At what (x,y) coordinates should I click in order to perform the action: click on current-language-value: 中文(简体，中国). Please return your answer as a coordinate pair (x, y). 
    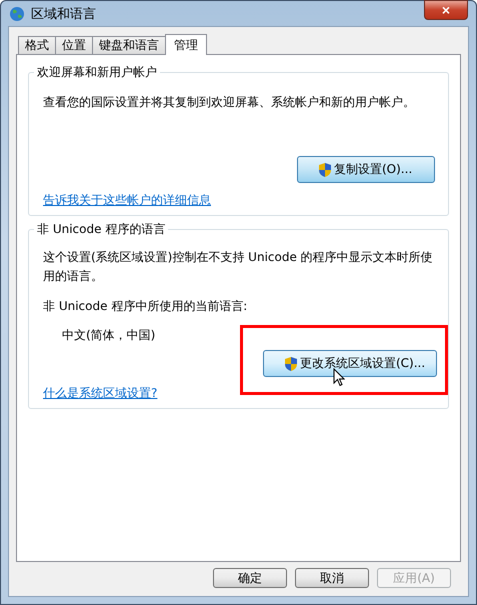
    Looking at the image, I should click on (109, 335).